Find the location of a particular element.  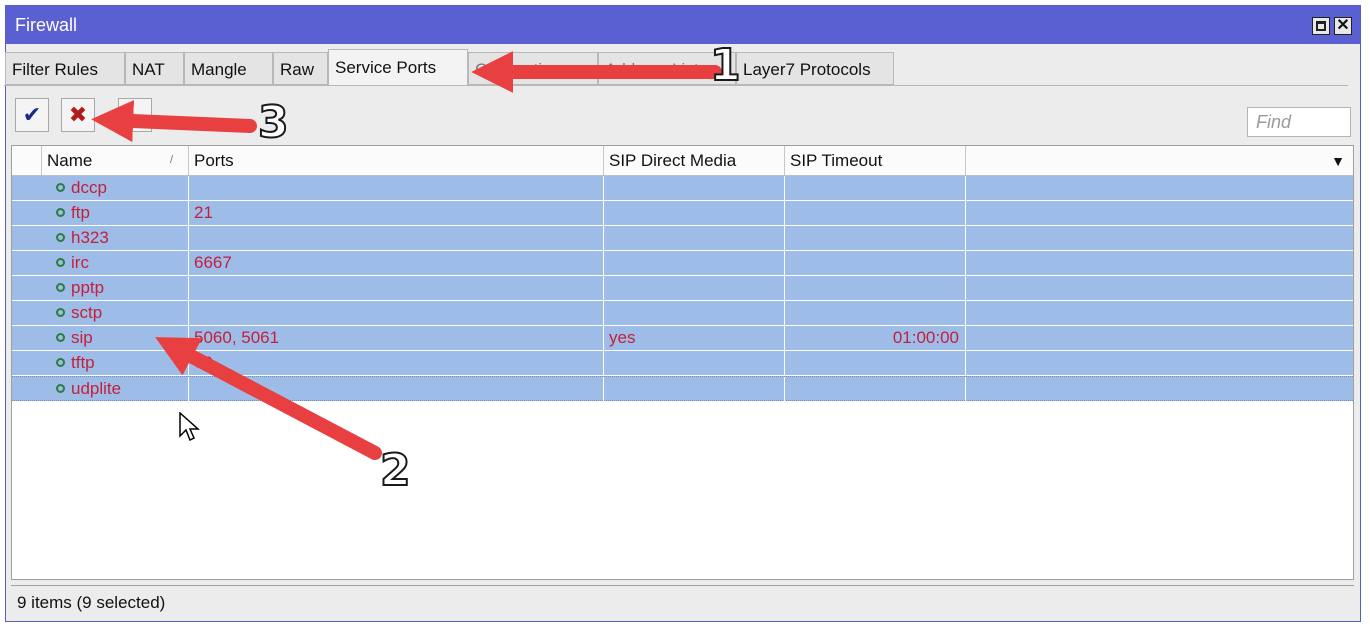

mouse-cursor-icon is located at coordinates (189, 427).